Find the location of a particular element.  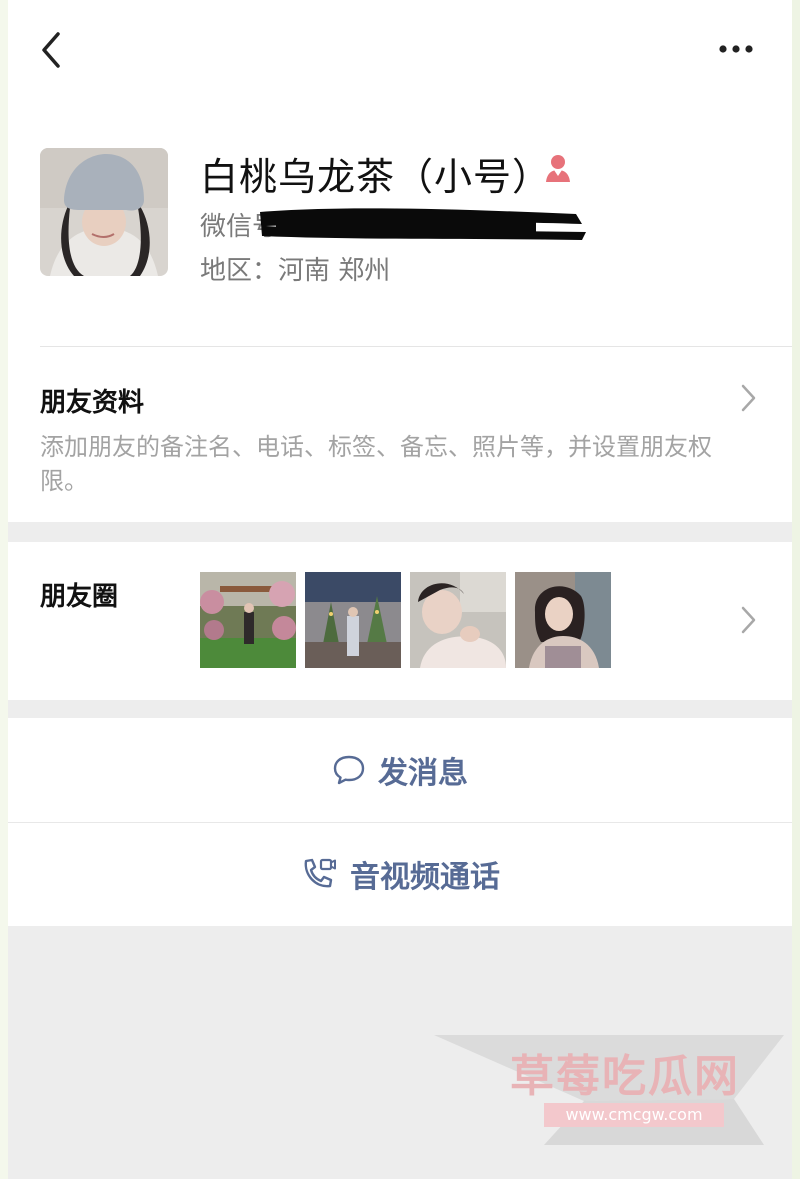

friend-info-row: 朋友资料 添加朋友的备注名、电话、标签、备忘、照片等，并设置朋友权限。 is located at coordinates (400, 434).